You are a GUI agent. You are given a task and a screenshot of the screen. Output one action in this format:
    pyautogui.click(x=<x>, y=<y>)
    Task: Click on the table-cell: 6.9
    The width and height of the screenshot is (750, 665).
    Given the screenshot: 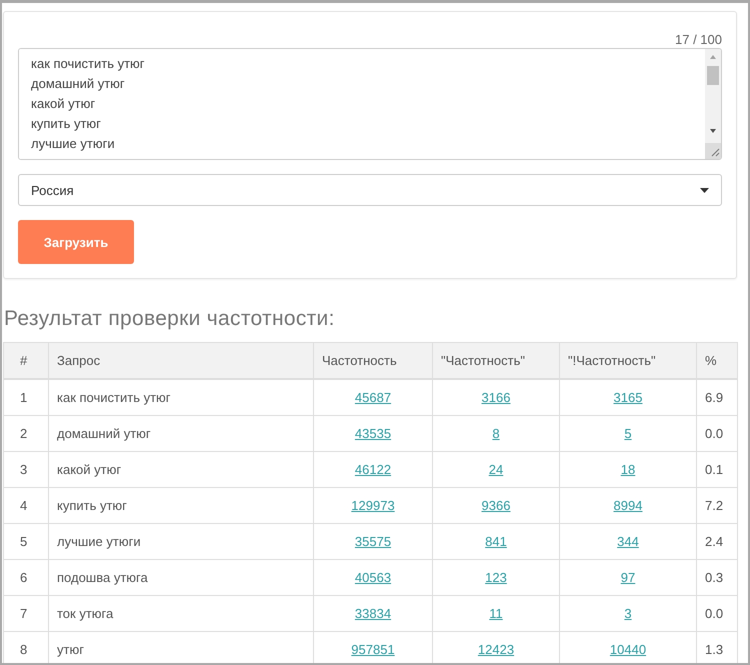 What is the action you would take?
    pyautogui.click(x=717, y=397)
    